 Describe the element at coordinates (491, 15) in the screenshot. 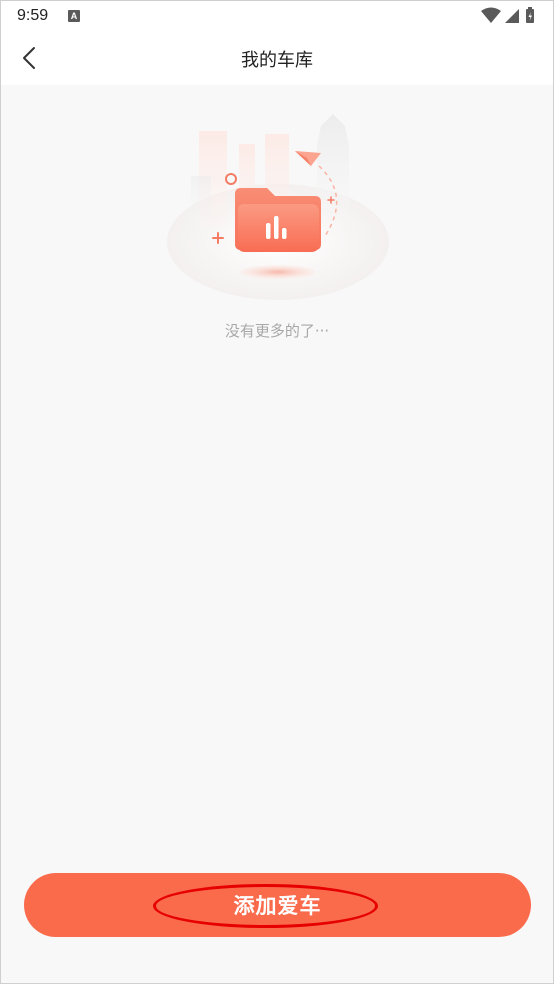

I see `wifi-icon` at that location.